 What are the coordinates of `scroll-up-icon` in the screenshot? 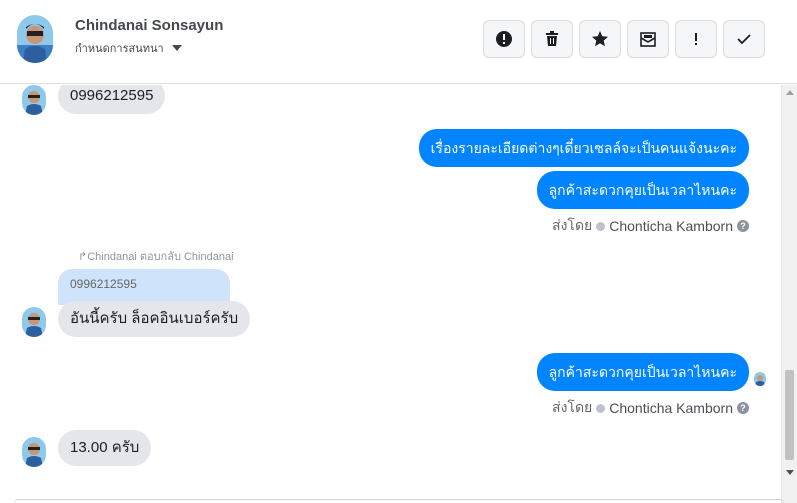 It's located at (790, 92).